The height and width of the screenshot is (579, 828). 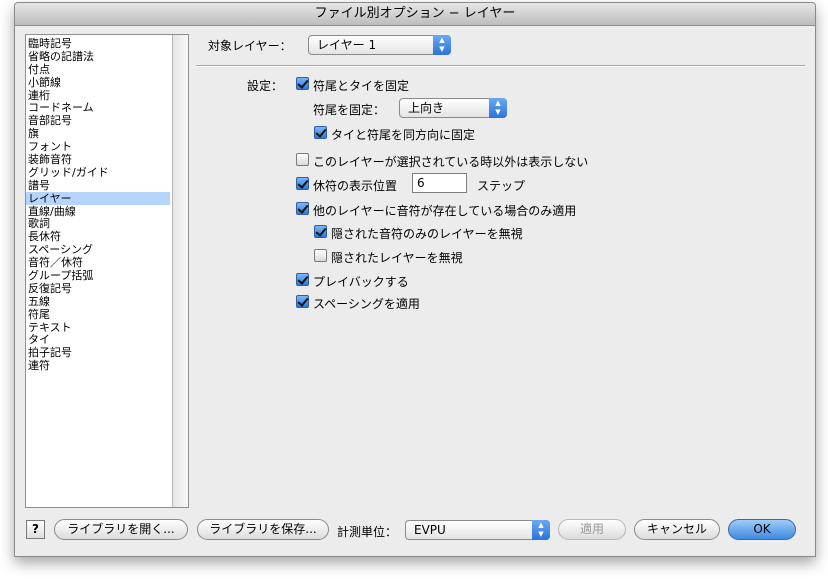 What do you see at coordinates (430, 530) in the screenshot?
I see `units-value: EVPU` at bounding box center [430, 530].